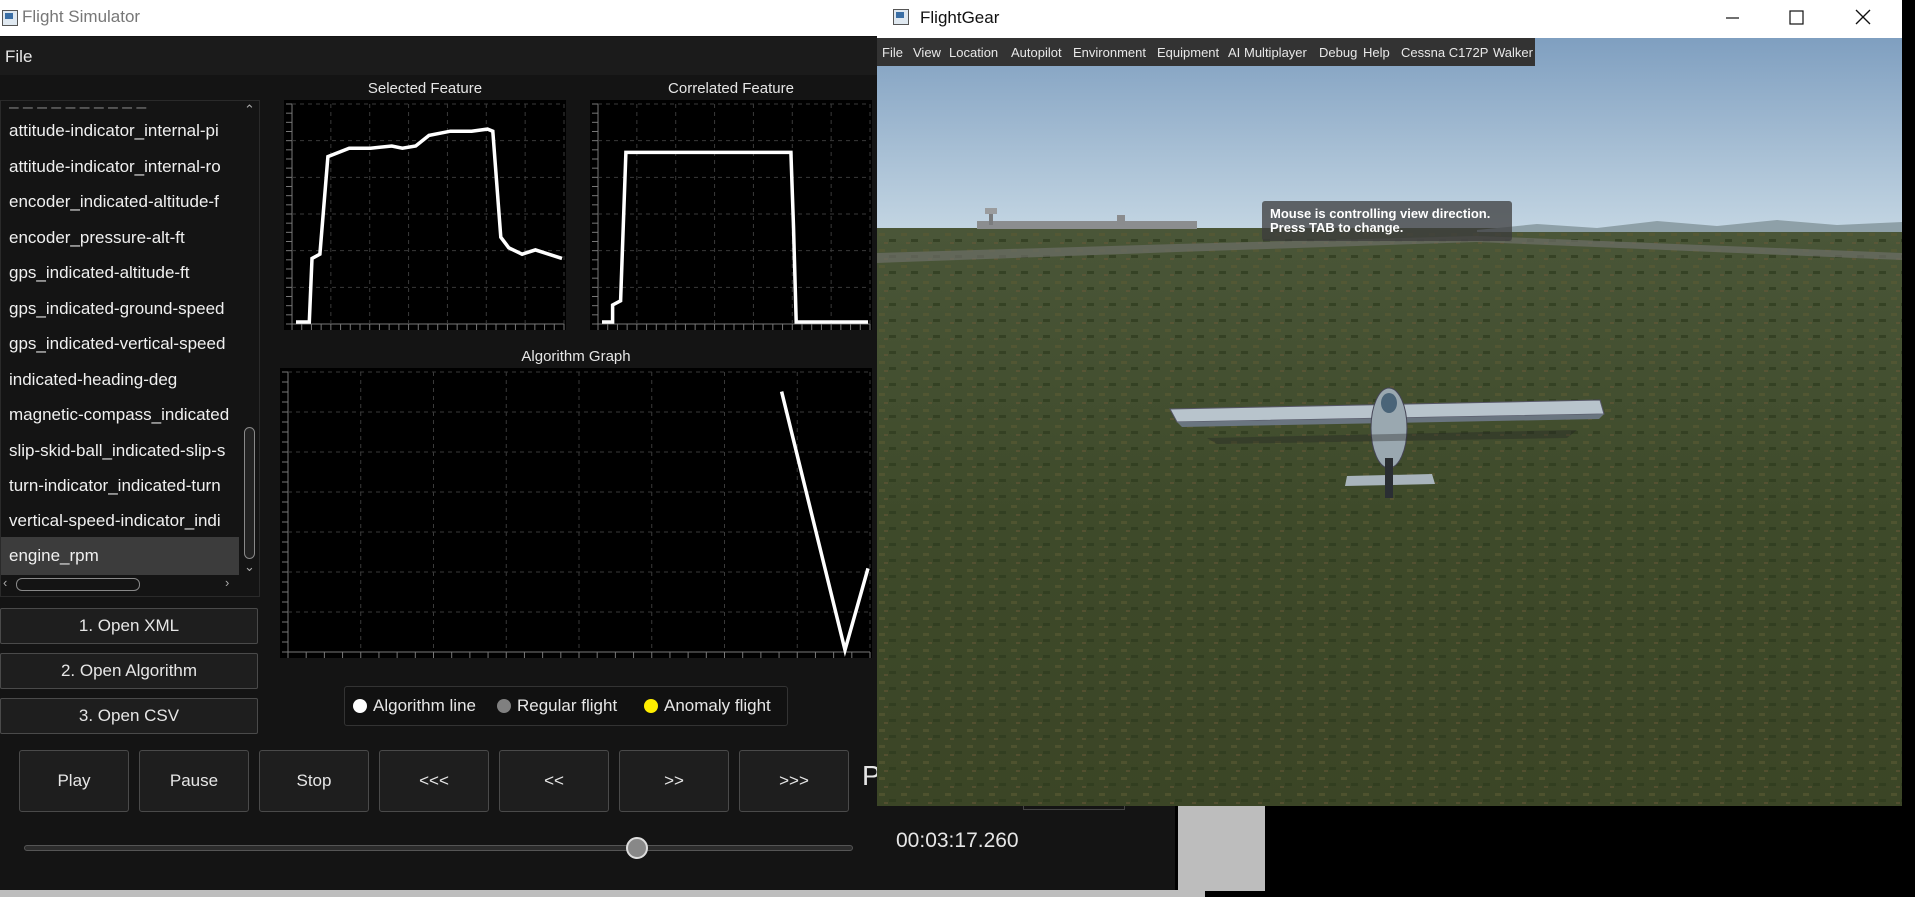 Image resolution: width=1915 pixels, height=897 pixels. Describe the element at coordinates (54, 555) in the screenshot. I see `list-item-label: engine_rpm` at that location.